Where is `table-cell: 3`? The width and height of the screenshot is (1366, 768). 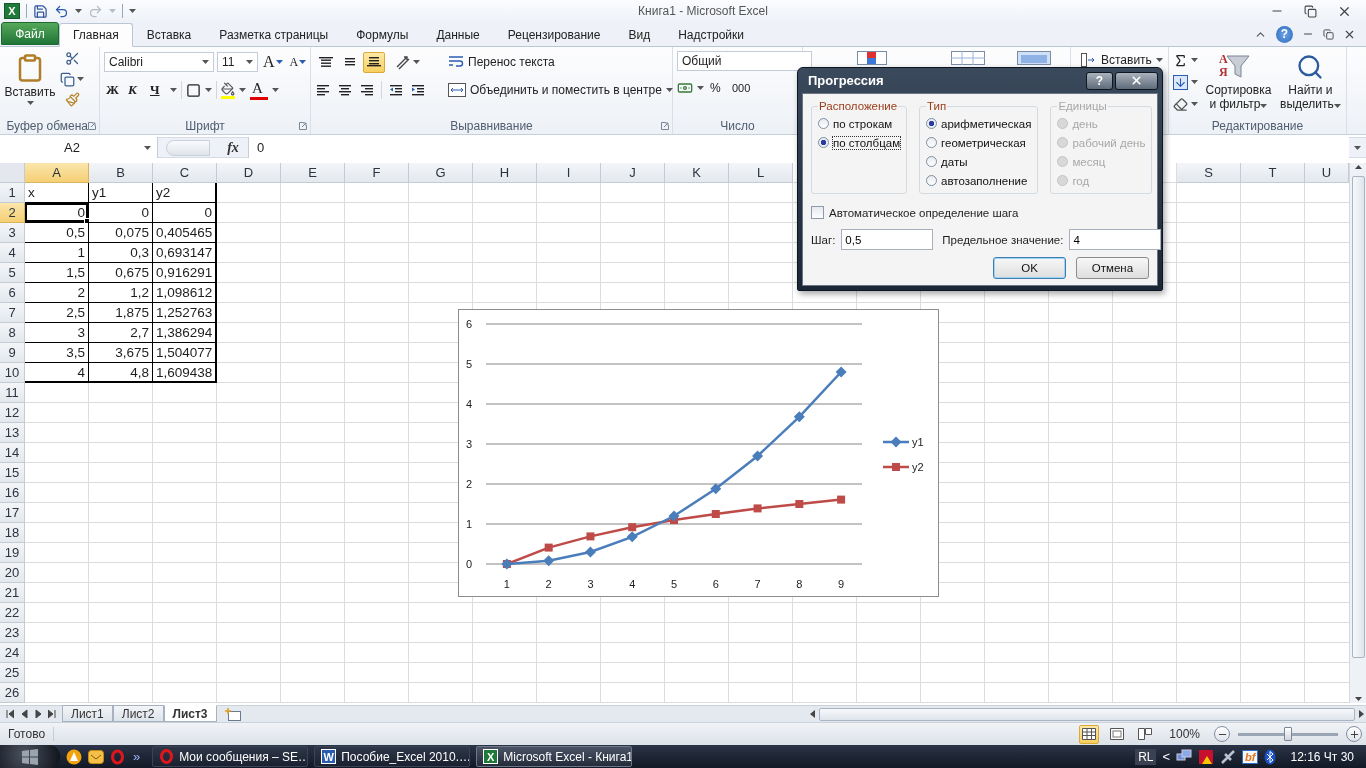
table-cell: 3 is located at coordinates (57, 333).